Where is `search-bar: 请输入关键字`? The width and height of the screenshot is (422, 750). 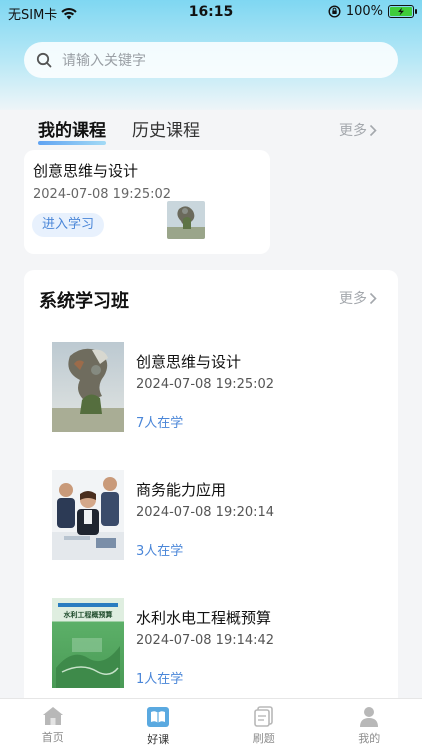
search-bar: 请输入关键字 is located at coordinates (211, 60).